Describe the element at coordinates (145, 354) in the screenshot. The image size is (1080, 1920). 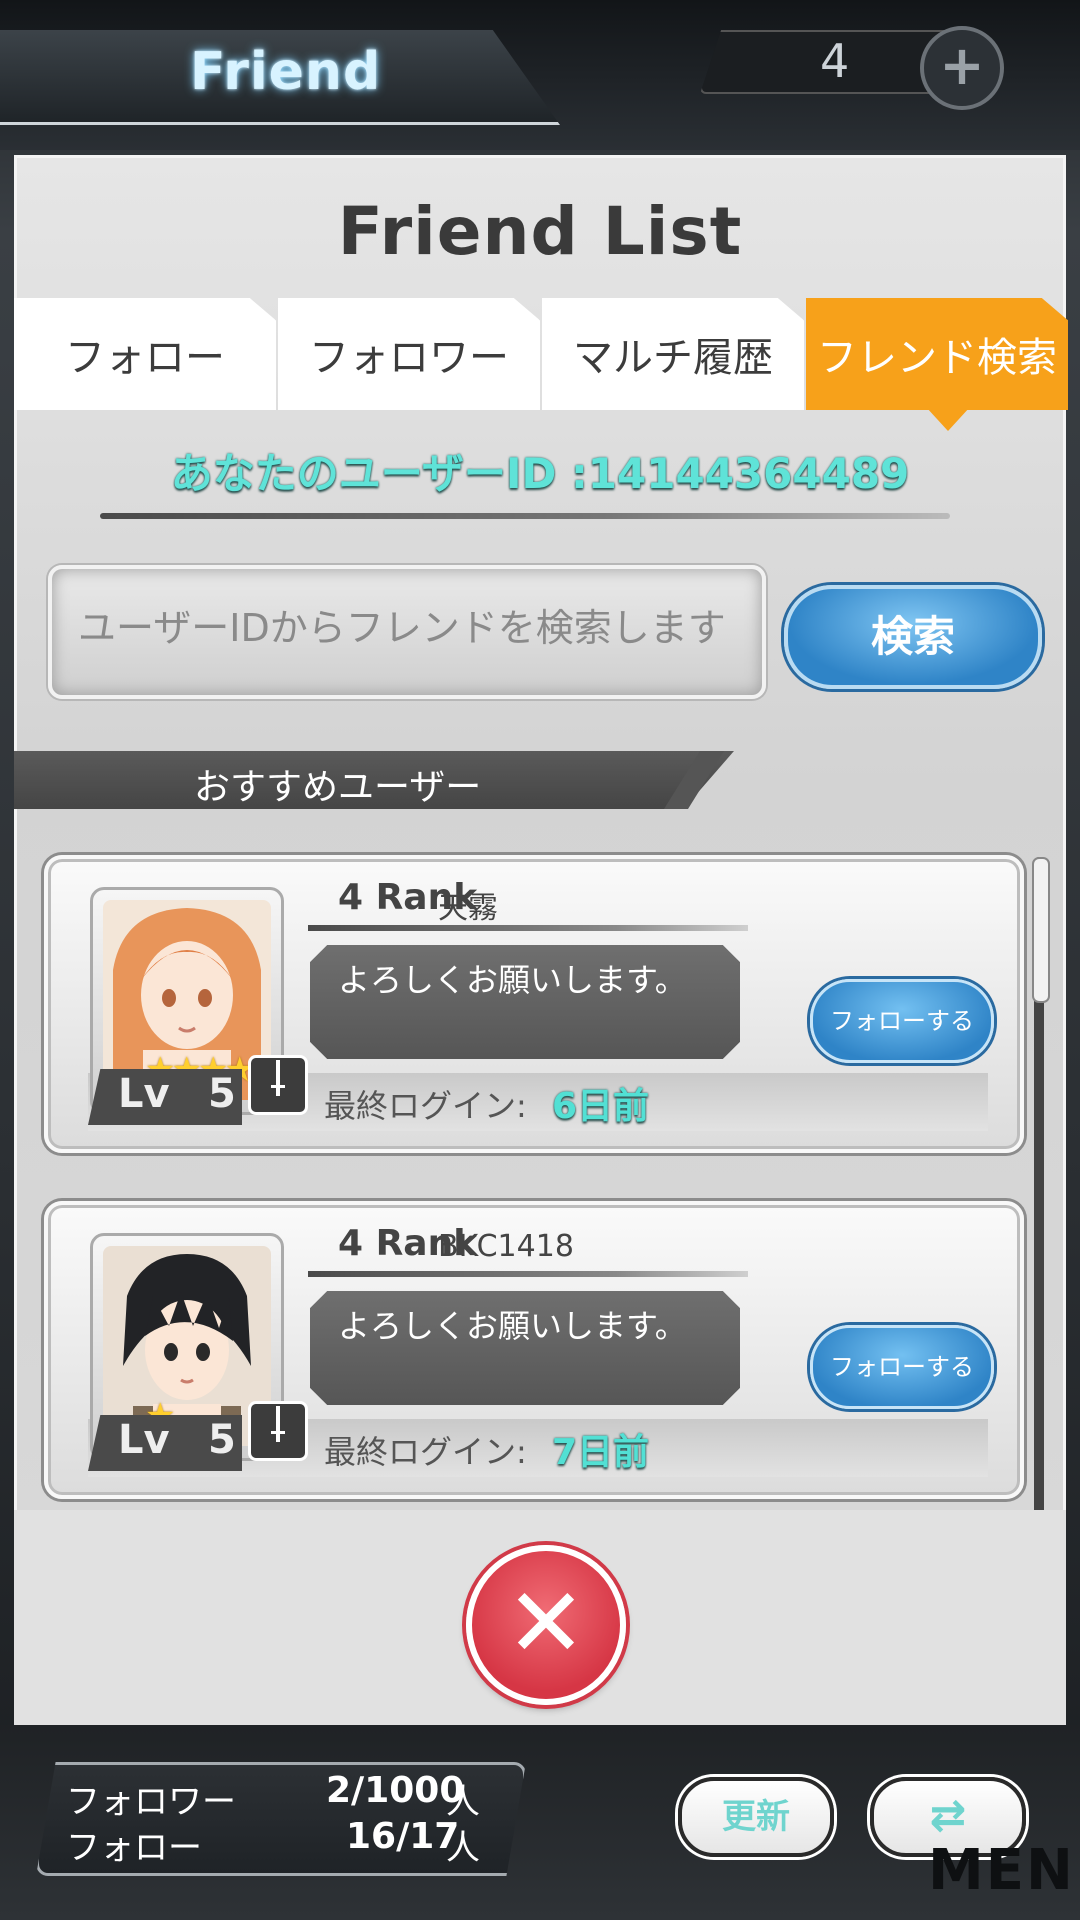
I see `tab-follow: フォロー` at that location.